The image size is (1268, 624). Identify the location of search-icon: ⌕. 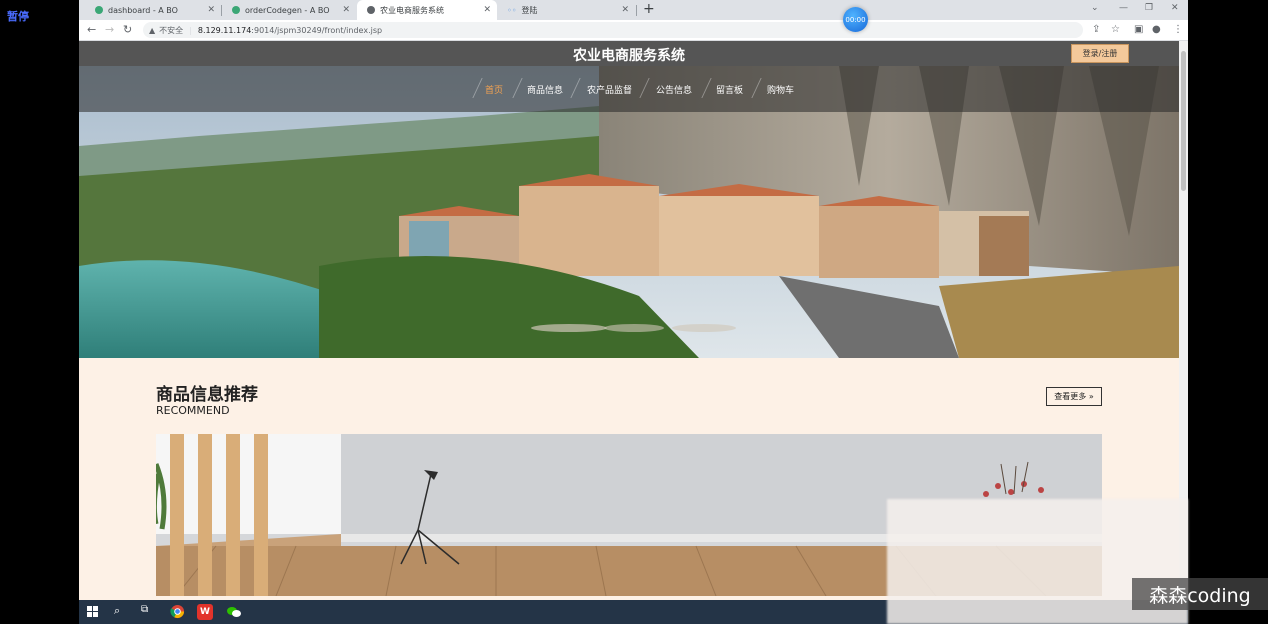
(122, 612).